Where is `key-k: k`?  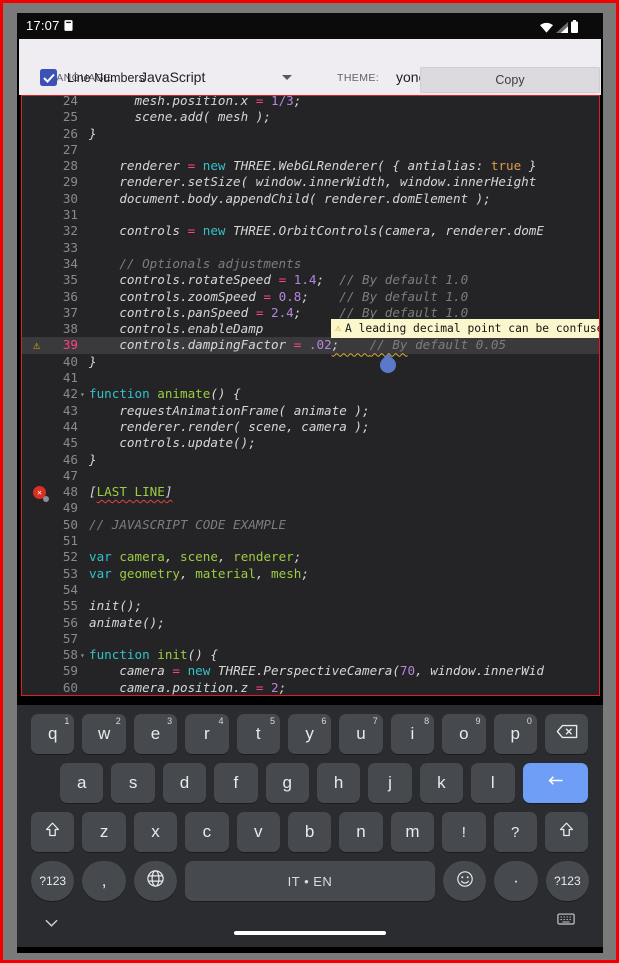
key-k: k is located at coordinates (441, 783).